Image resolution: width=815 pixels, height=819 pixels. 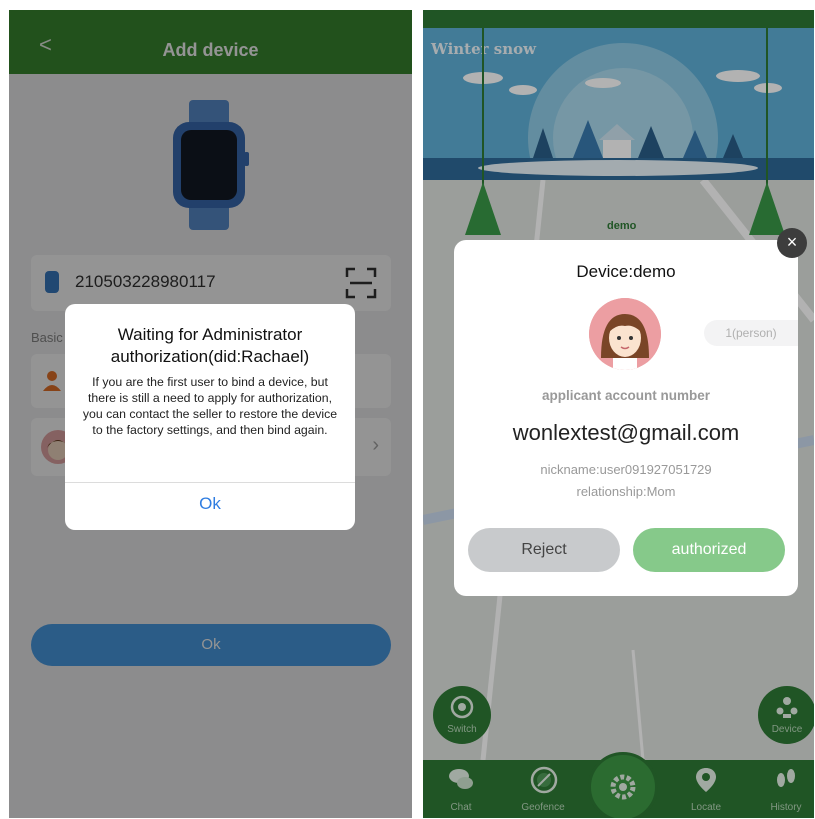 I want to click on applicant-relationship: relationship:Mom, so click(x=626, y=491).